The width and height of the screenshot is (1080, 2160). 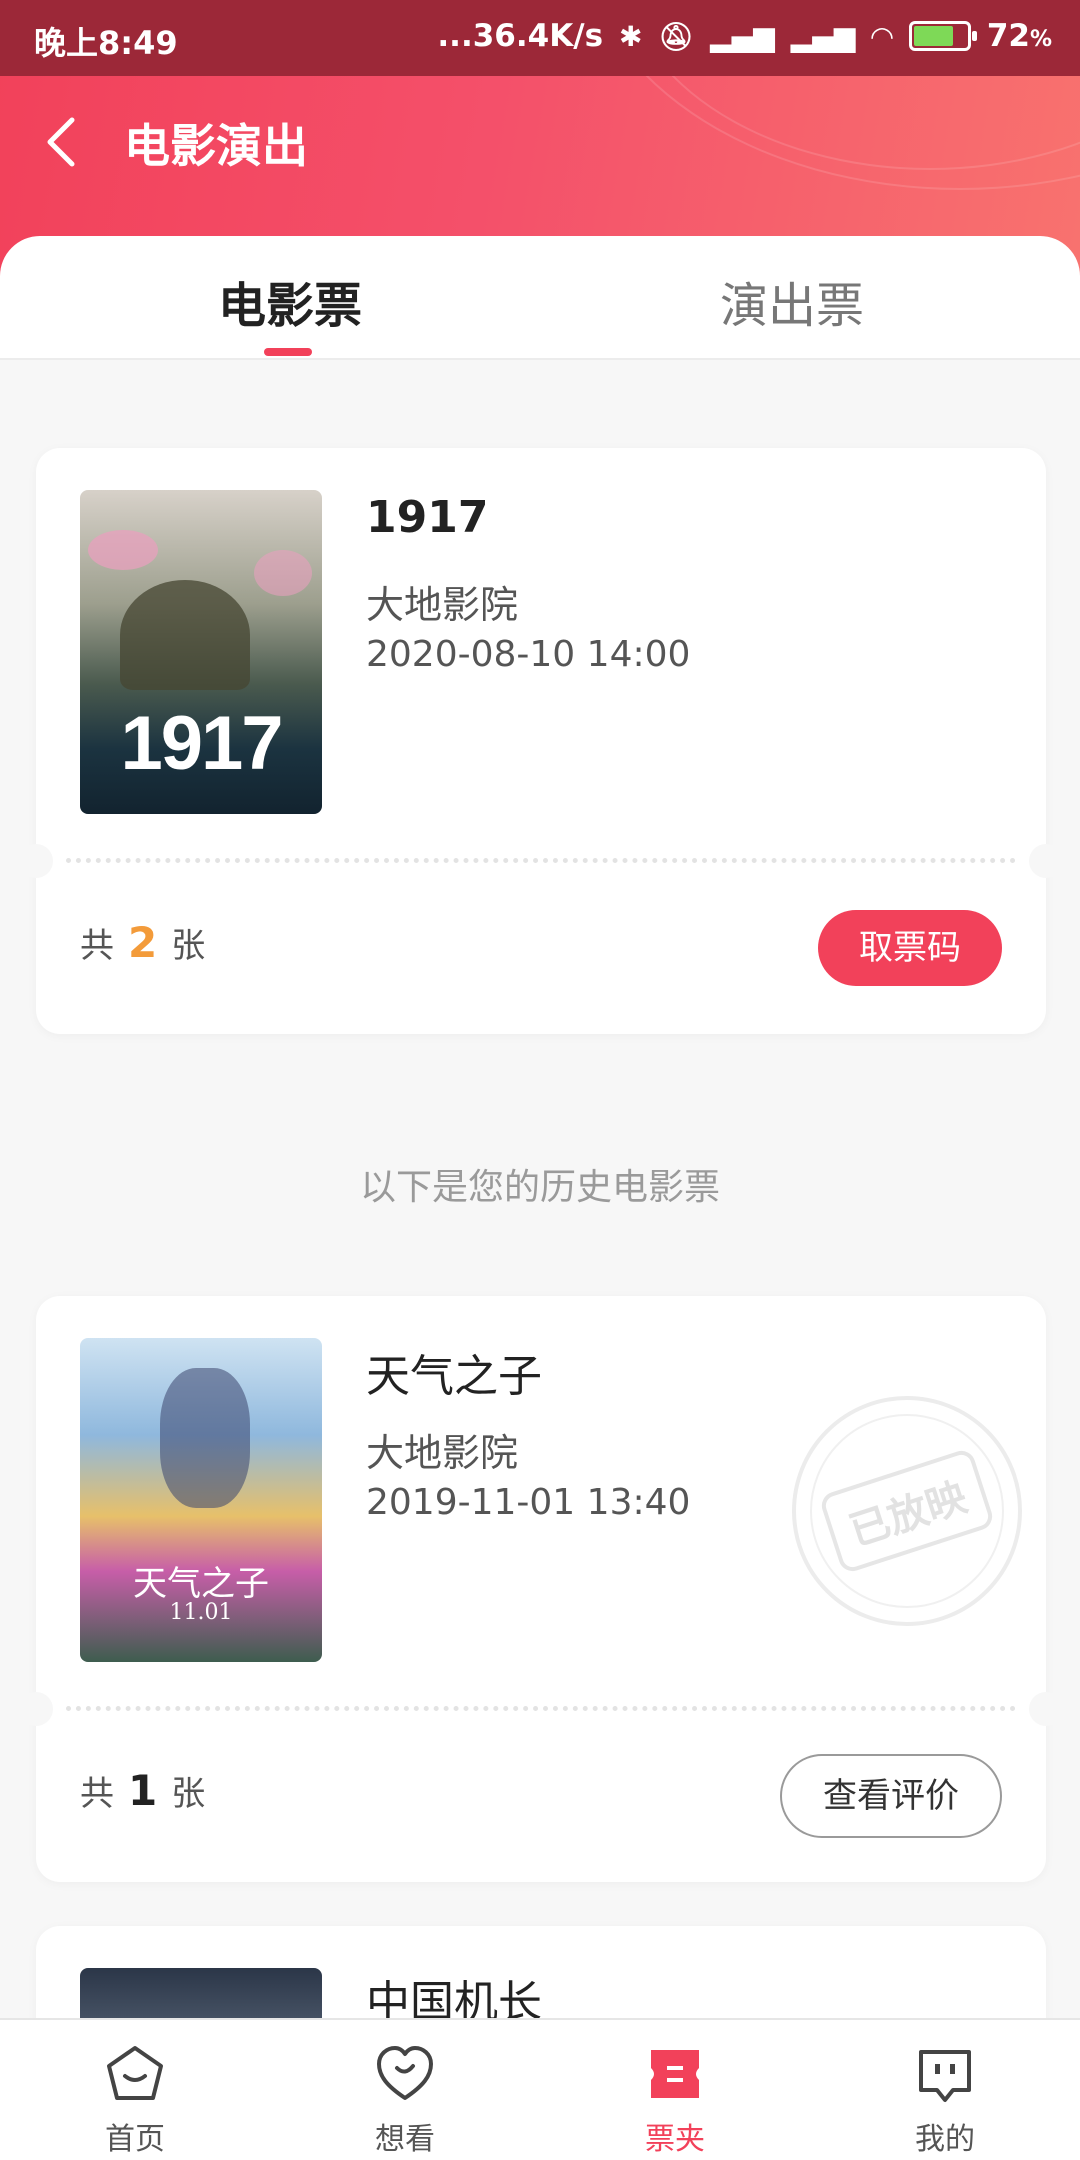 I want to click on ticket-count: 共 2 张, so click(x=143, y=942).